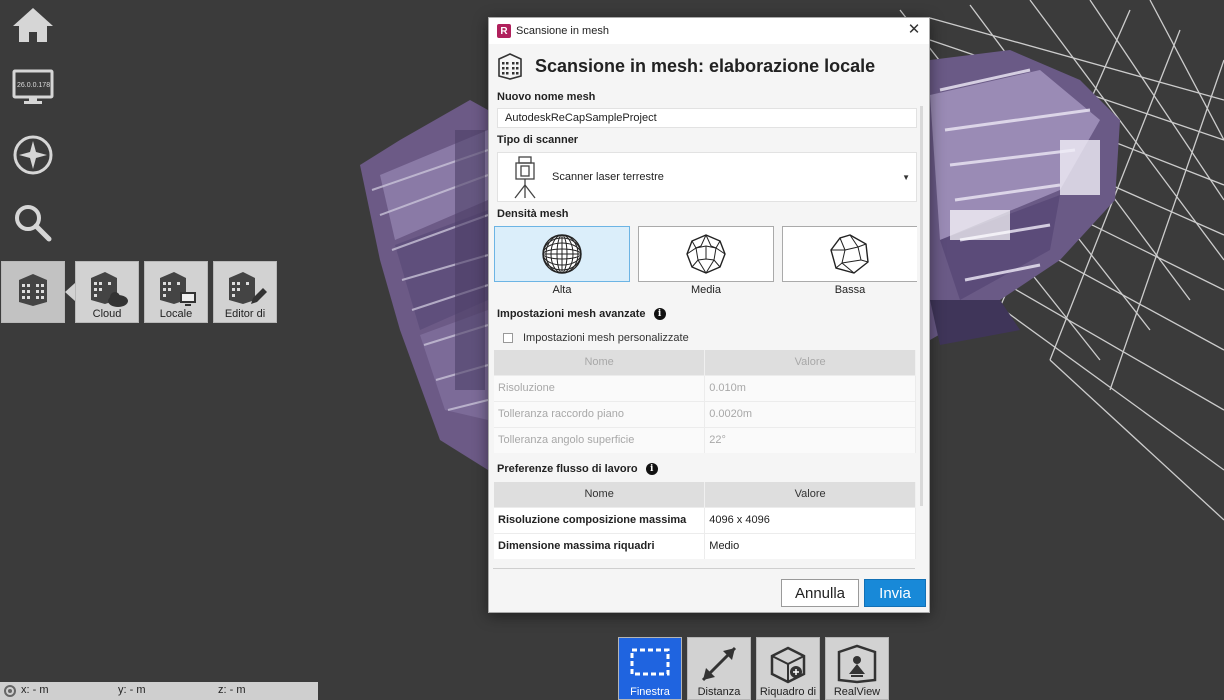 Image resolution: width=1224 pixels, height=700 pixels. Describe the element at coordinates (600, 519) in the screenshot. I see `setting-name: Risoluzione composizione massima` at that location.